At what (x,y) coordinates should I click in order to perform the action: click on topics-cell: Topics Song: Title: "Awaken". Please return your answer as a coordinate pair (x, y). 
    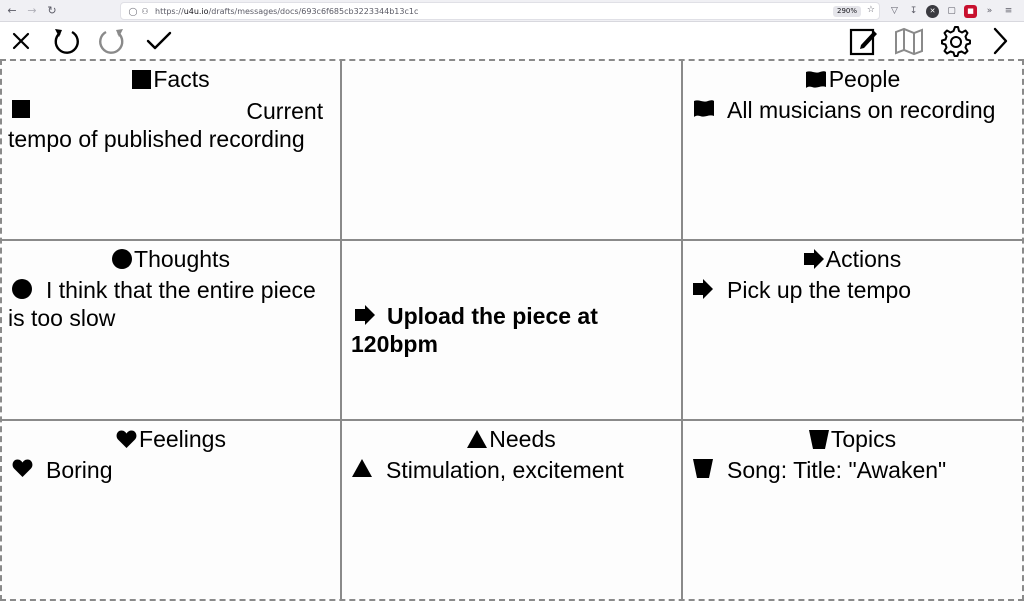
    Looking at the image, I should click on (852, 510).